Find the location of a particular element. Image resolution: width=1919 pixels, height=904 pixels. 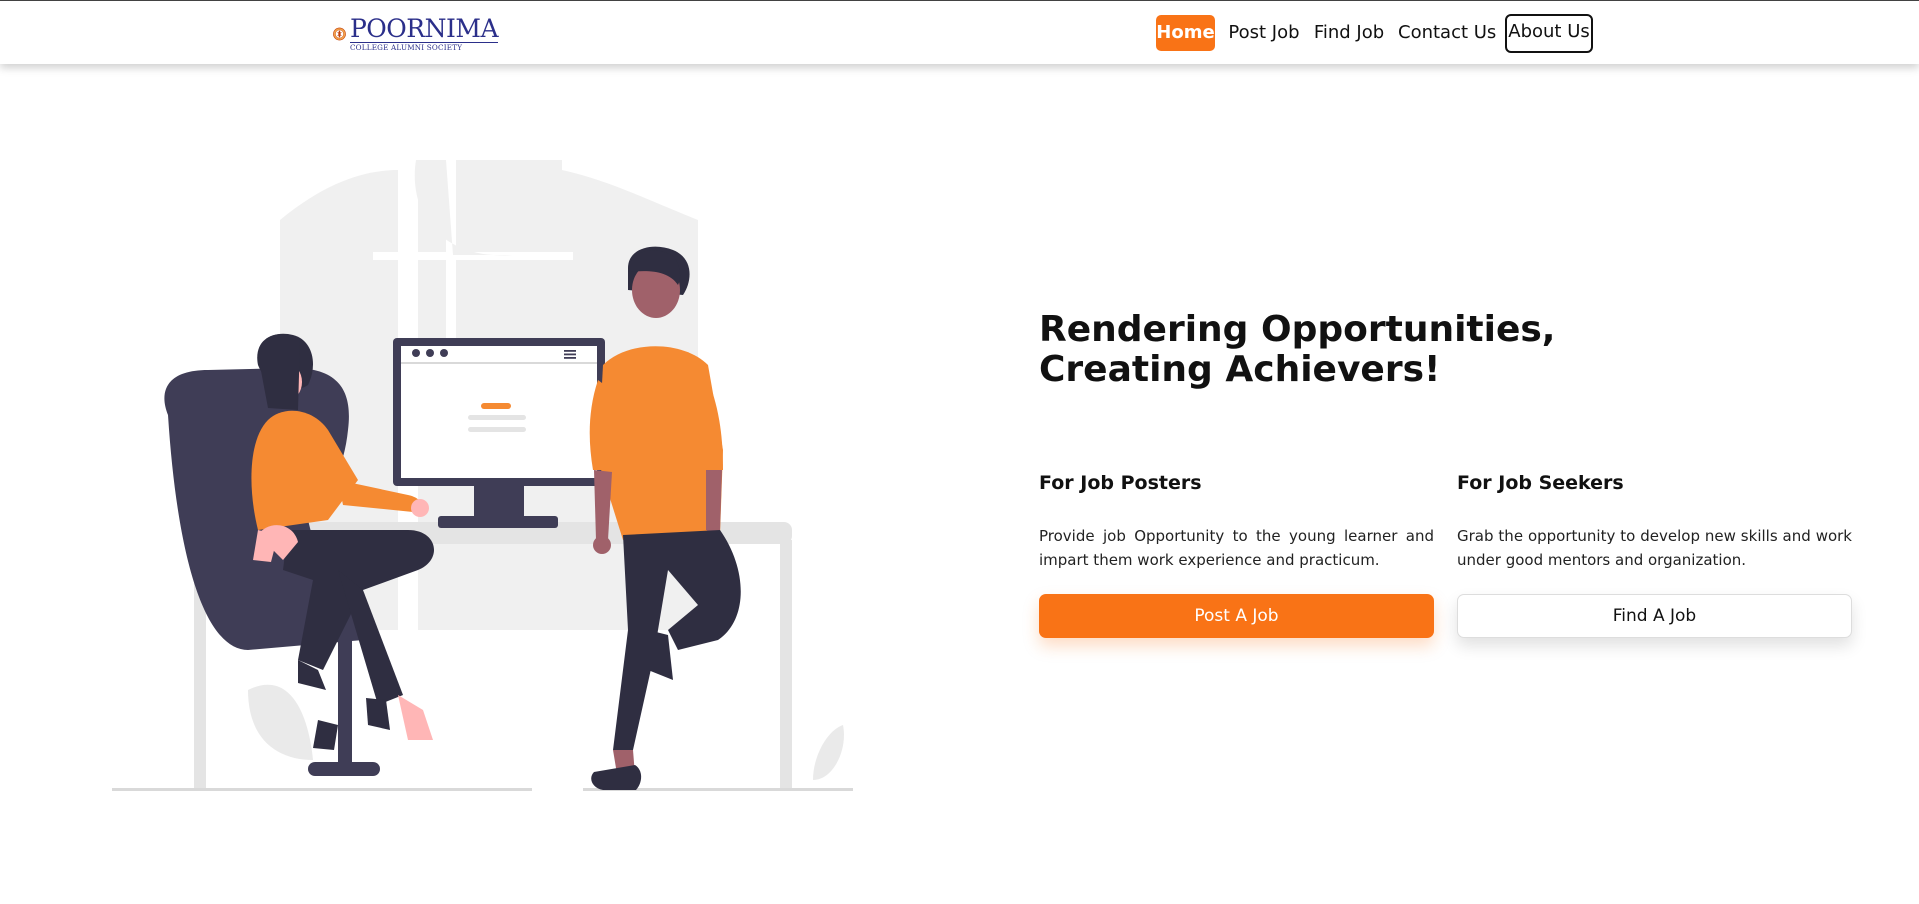

find-a-job-button: Find A Job is located at coordinates (1654, 616).